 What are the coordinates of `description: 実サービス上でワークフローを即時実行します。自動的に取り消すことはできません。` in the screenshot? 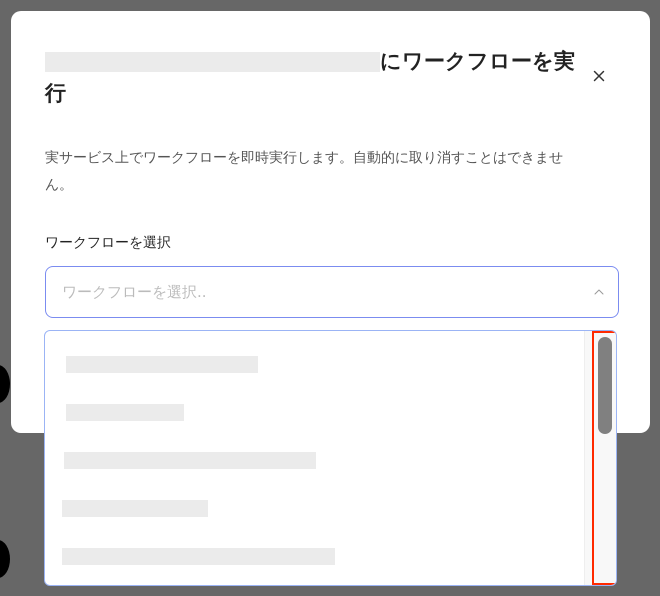 It's located at (304, 172).